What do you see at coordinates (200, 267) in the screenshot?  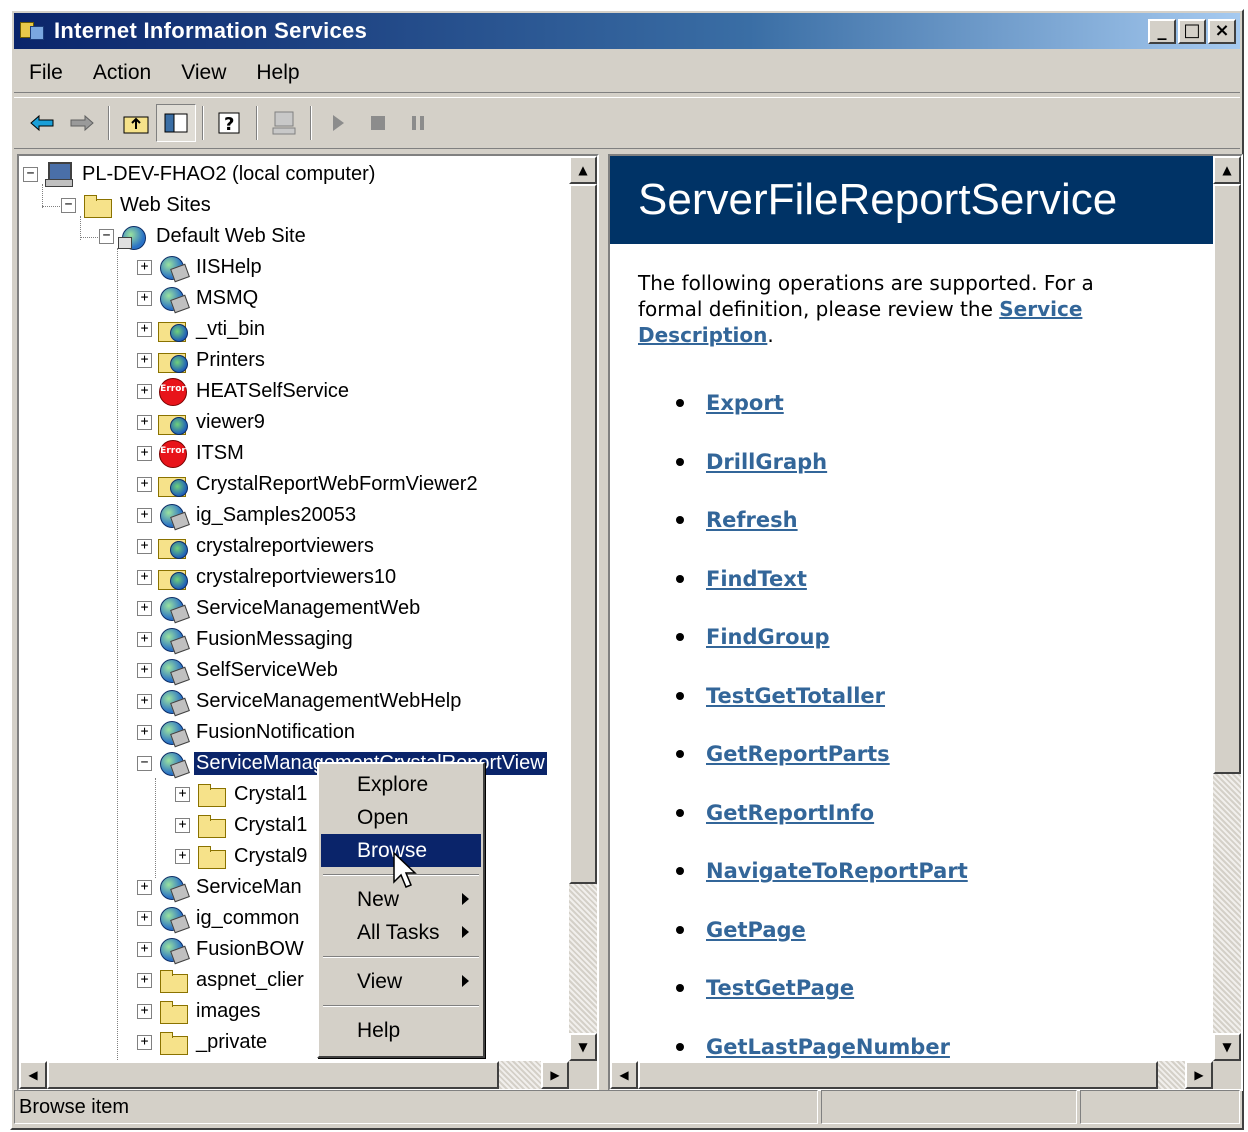 I see `tree-node-iishelp: + IISHelp` at bounding box center [200, 267].